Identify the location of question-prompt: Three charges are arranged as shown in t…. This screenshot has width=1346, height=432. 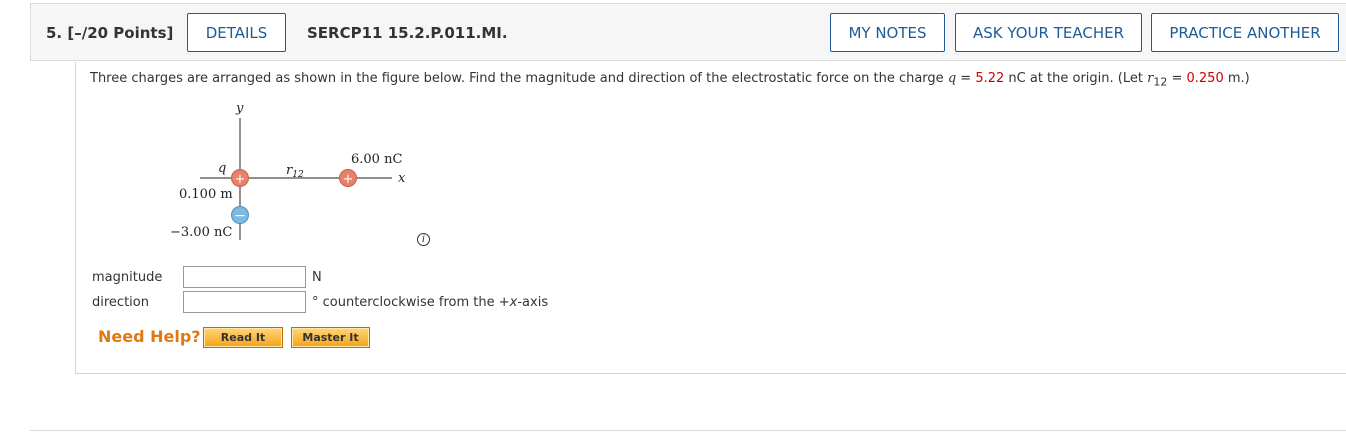
(670, 80).